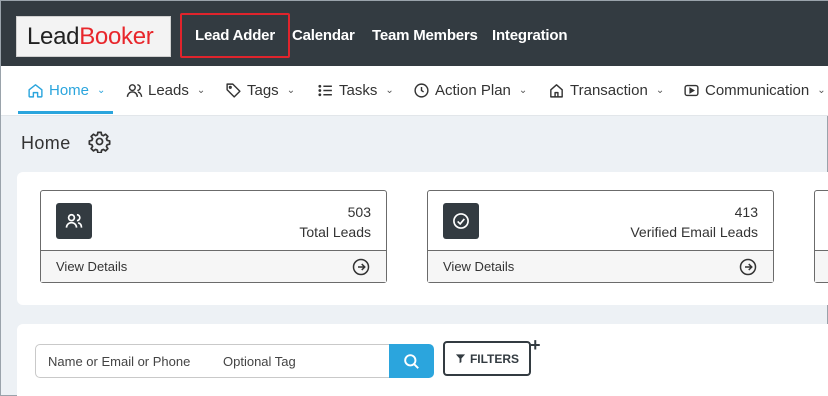  I want to click on stat-value: 413, so click(746, 212).